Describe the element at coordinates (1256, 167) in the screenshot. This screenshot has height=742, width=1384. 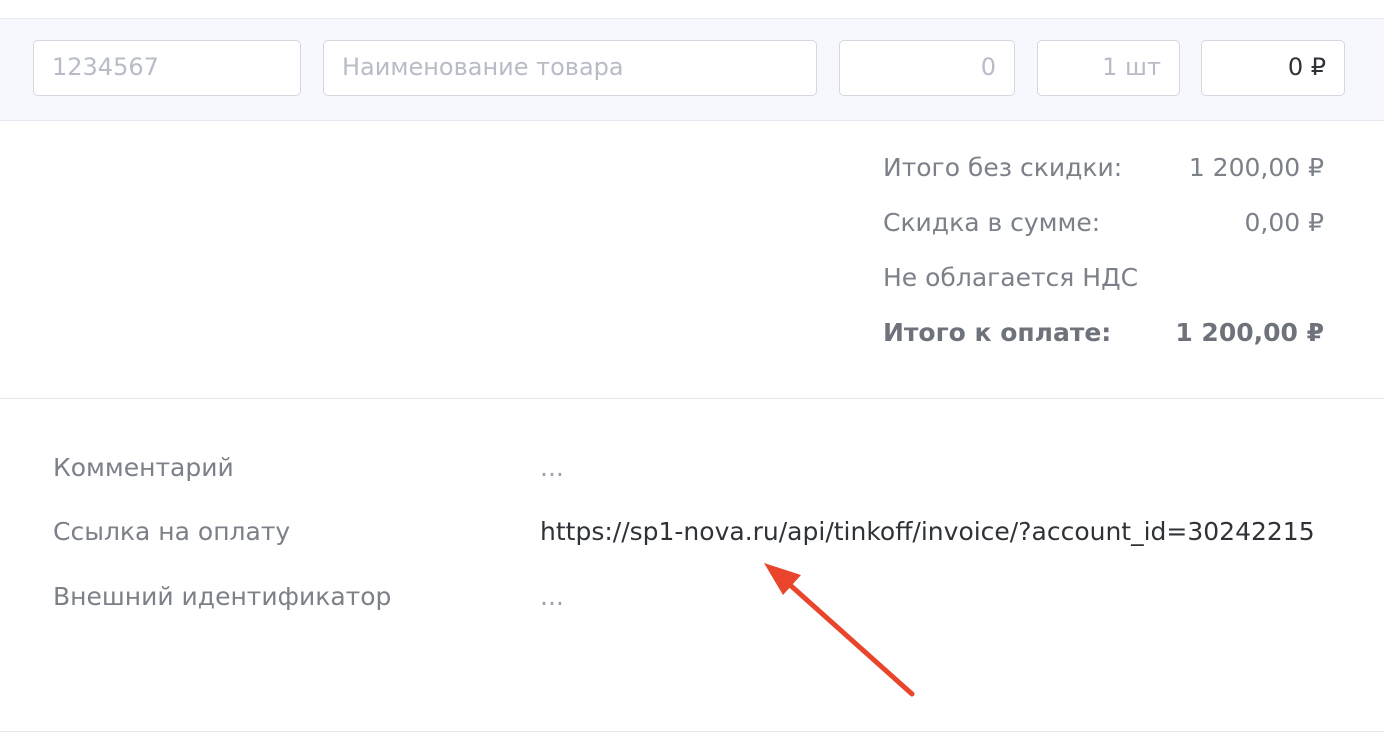
I see `subtotal-value: 1 200,00 ₽` at that location.